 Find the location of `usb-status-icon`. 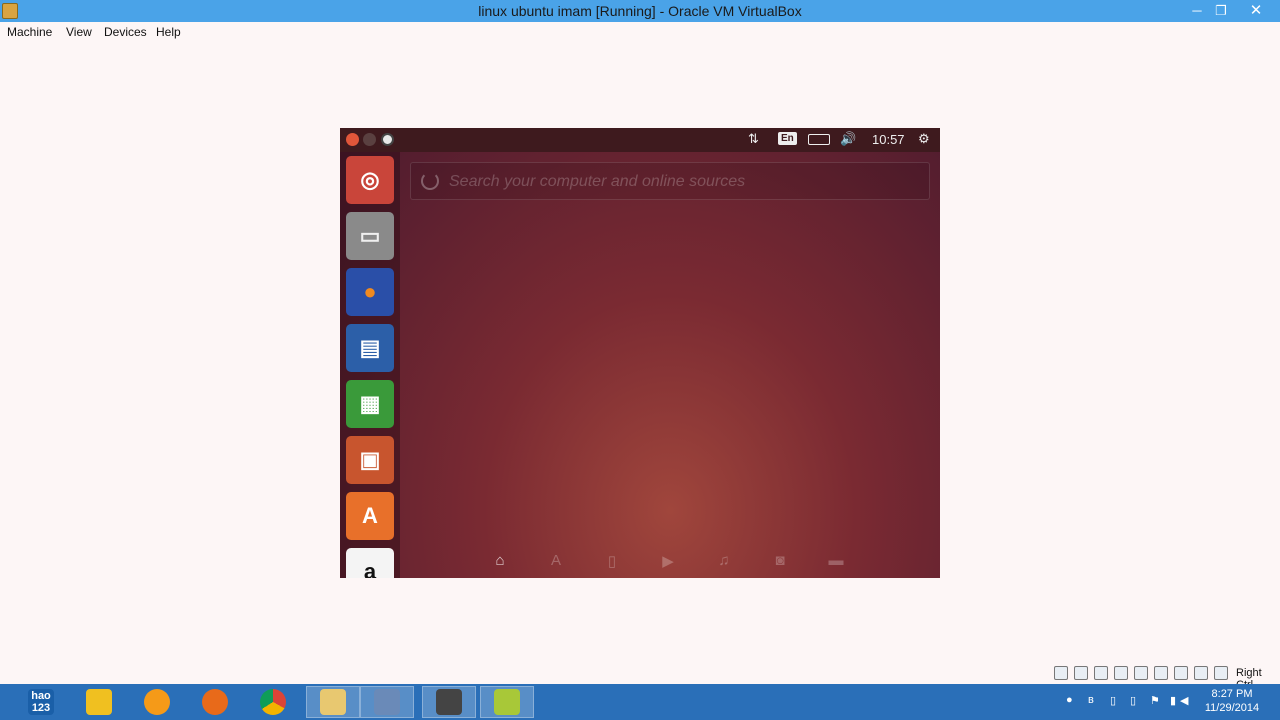

usb-status-icon is located at coordinates (1101, 673).